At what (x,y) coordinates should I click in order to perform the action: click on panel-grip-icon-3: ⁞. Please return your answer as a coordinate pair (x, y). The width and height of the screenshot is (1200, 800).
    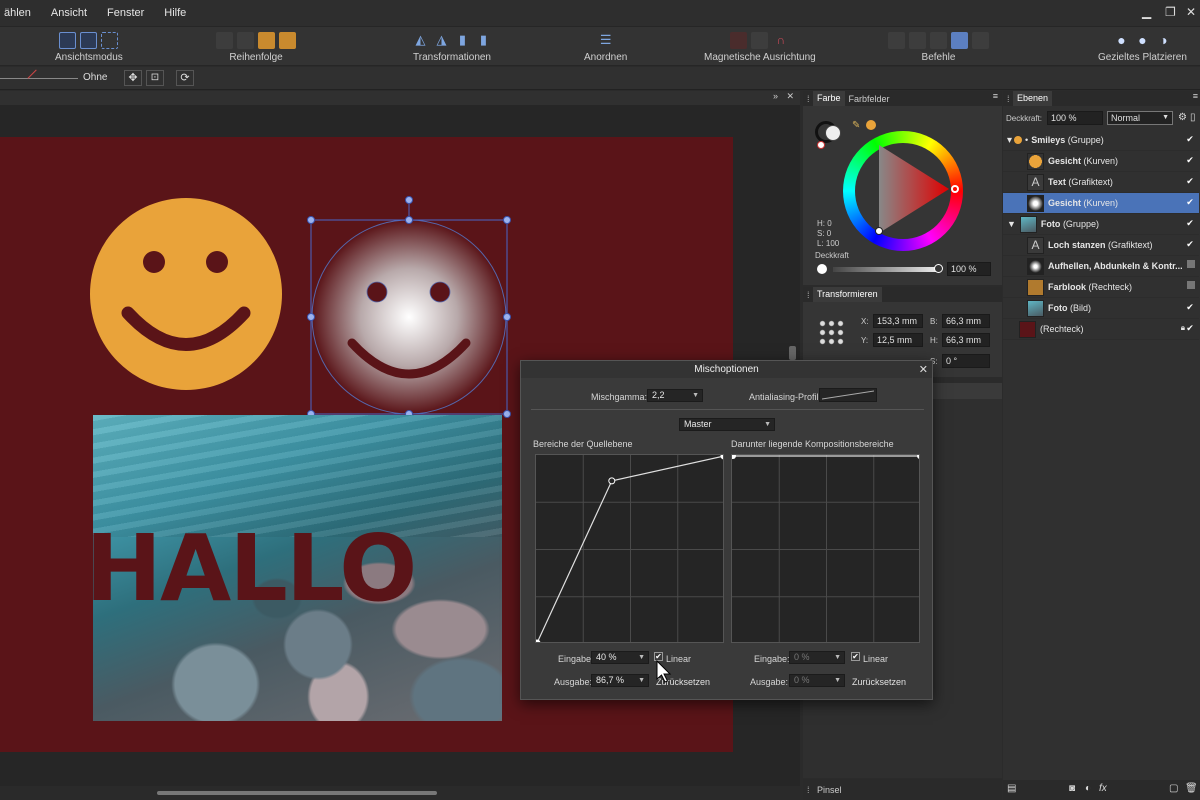
    Looking at the image, I should click on (808, 790).